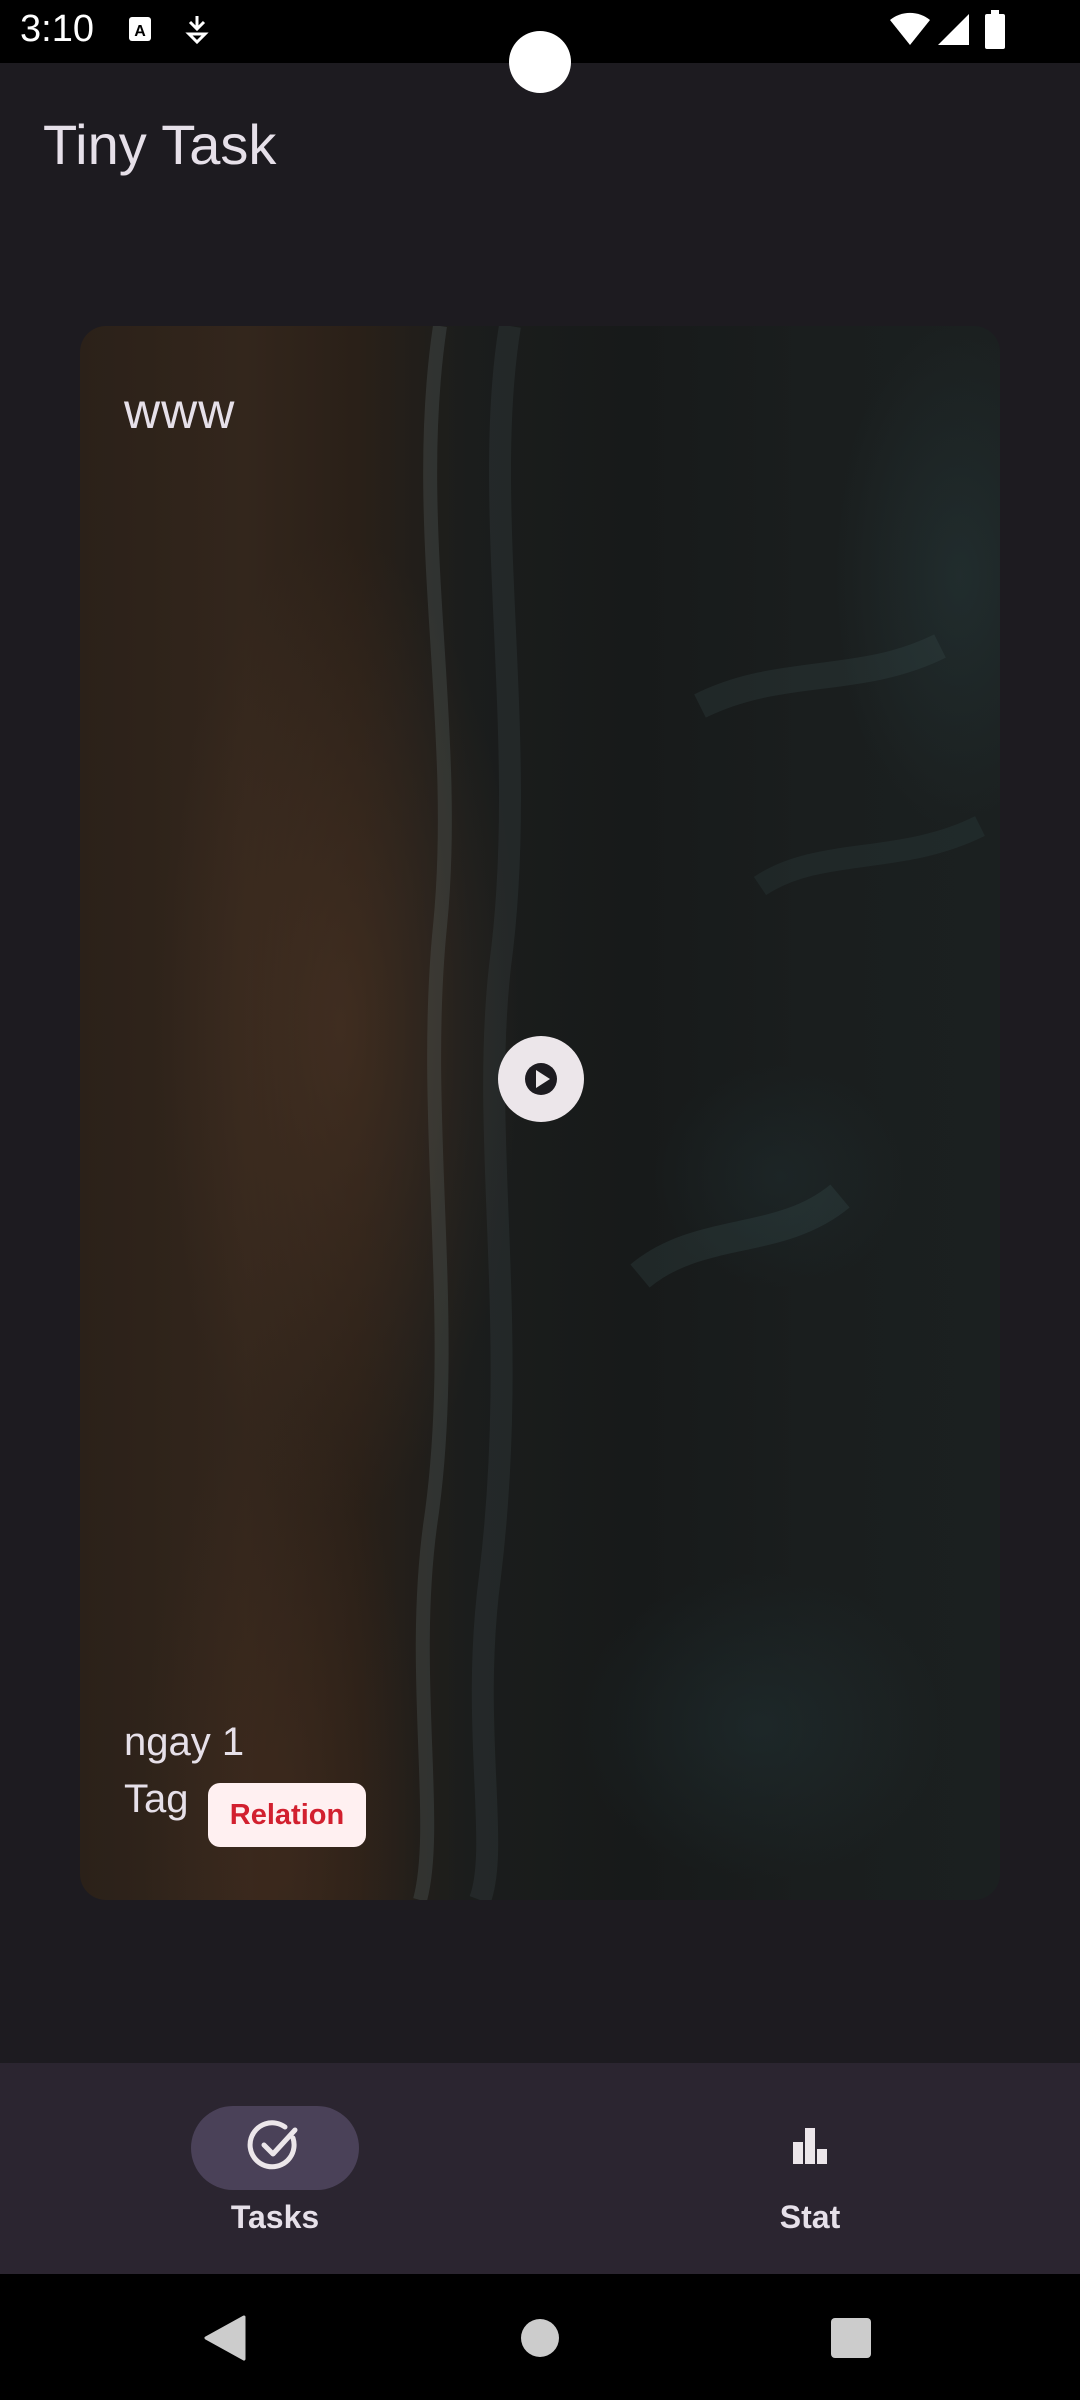 This screenshot has height=2400, width=1080. What do you see at coordinates (810, 2146) in the screenshot?
I see `bar-chart-icon` at bounding box center [810, 2146].